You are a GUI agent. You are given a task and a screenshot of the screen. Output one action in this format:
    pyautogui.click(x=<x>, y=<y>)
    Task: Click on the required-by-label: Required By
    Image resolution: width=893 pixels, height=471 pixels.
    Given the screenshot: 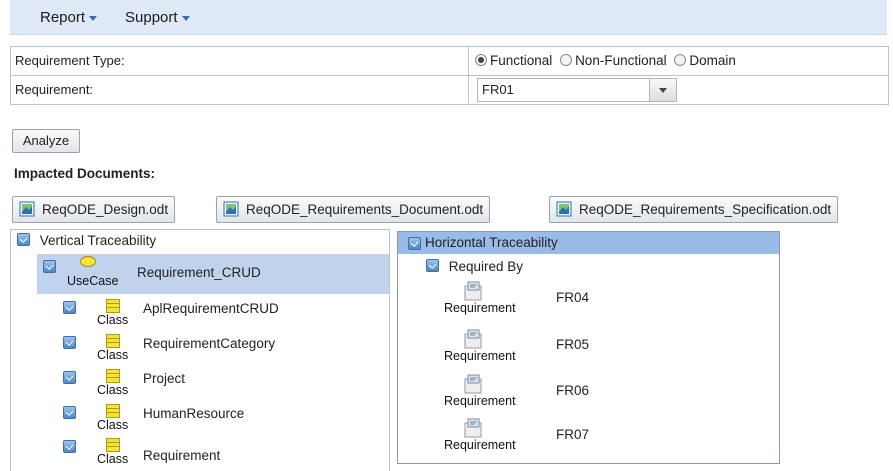 What is the action you would take?
    pyautogui.click(x=486, y=266)
    